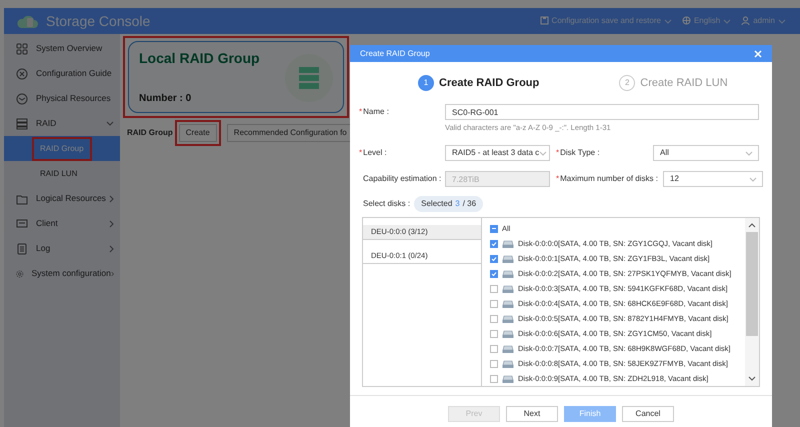 The width and height of the screenshot is (800, 427). What do you see at coordinates (758, 54) in the screenshot?
I see `close-icon` at bounding box center [758, 54].